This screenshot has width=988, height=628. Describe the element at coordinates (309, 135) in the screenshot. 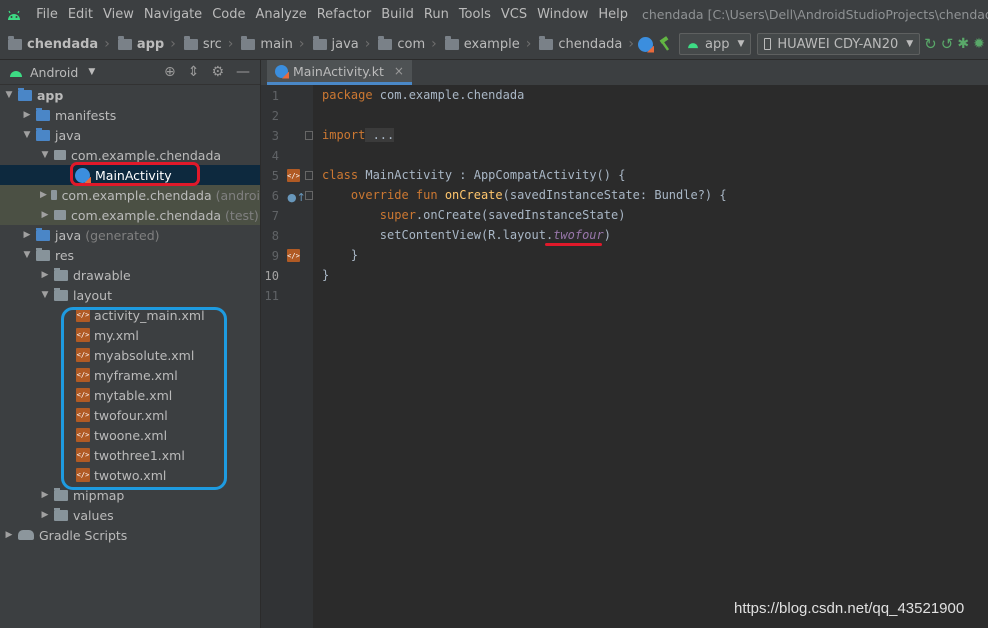

I see `fold-import-icon` at that location.